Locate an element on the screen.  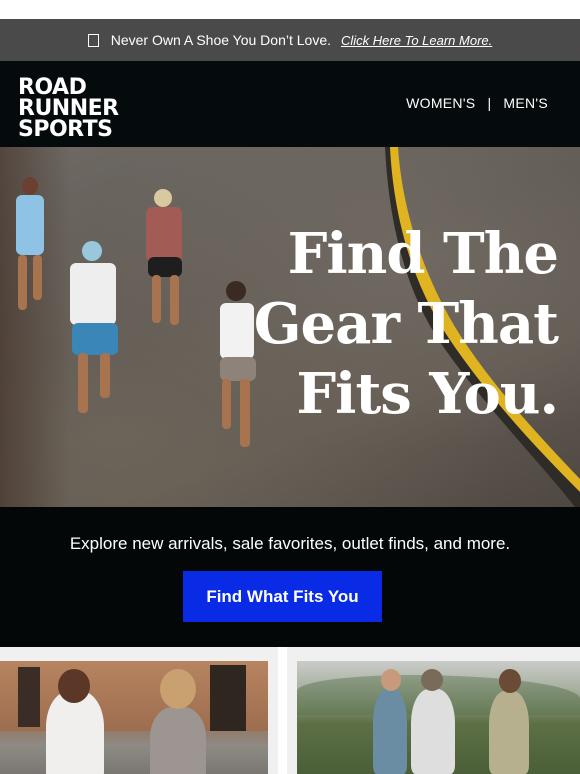
site-header: ROAD RUNNER SPORTS WOMEN'S | MEN'S is located at coordinates (290, 104).